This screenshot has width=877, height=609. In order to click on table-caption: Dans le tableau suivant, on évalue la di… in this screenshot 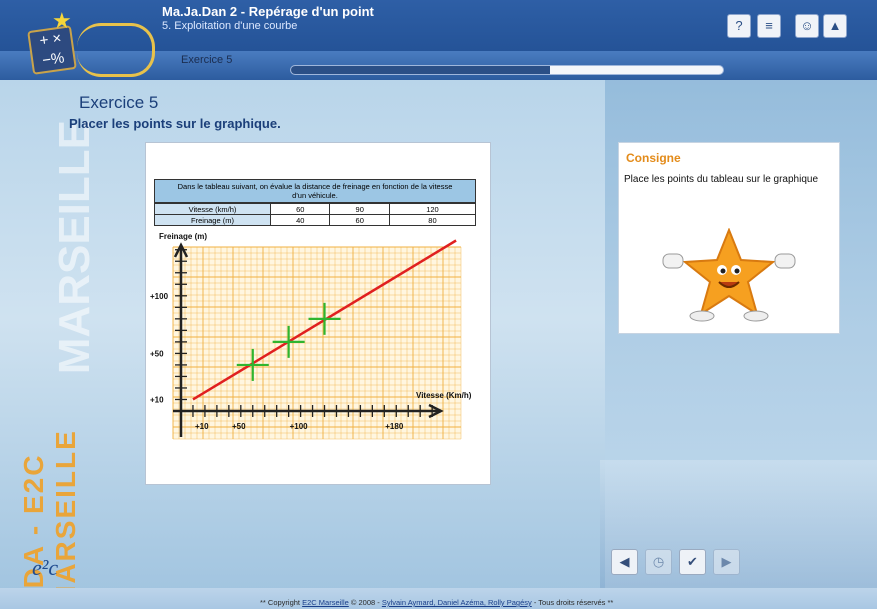, I will do `click(315, 191)`.